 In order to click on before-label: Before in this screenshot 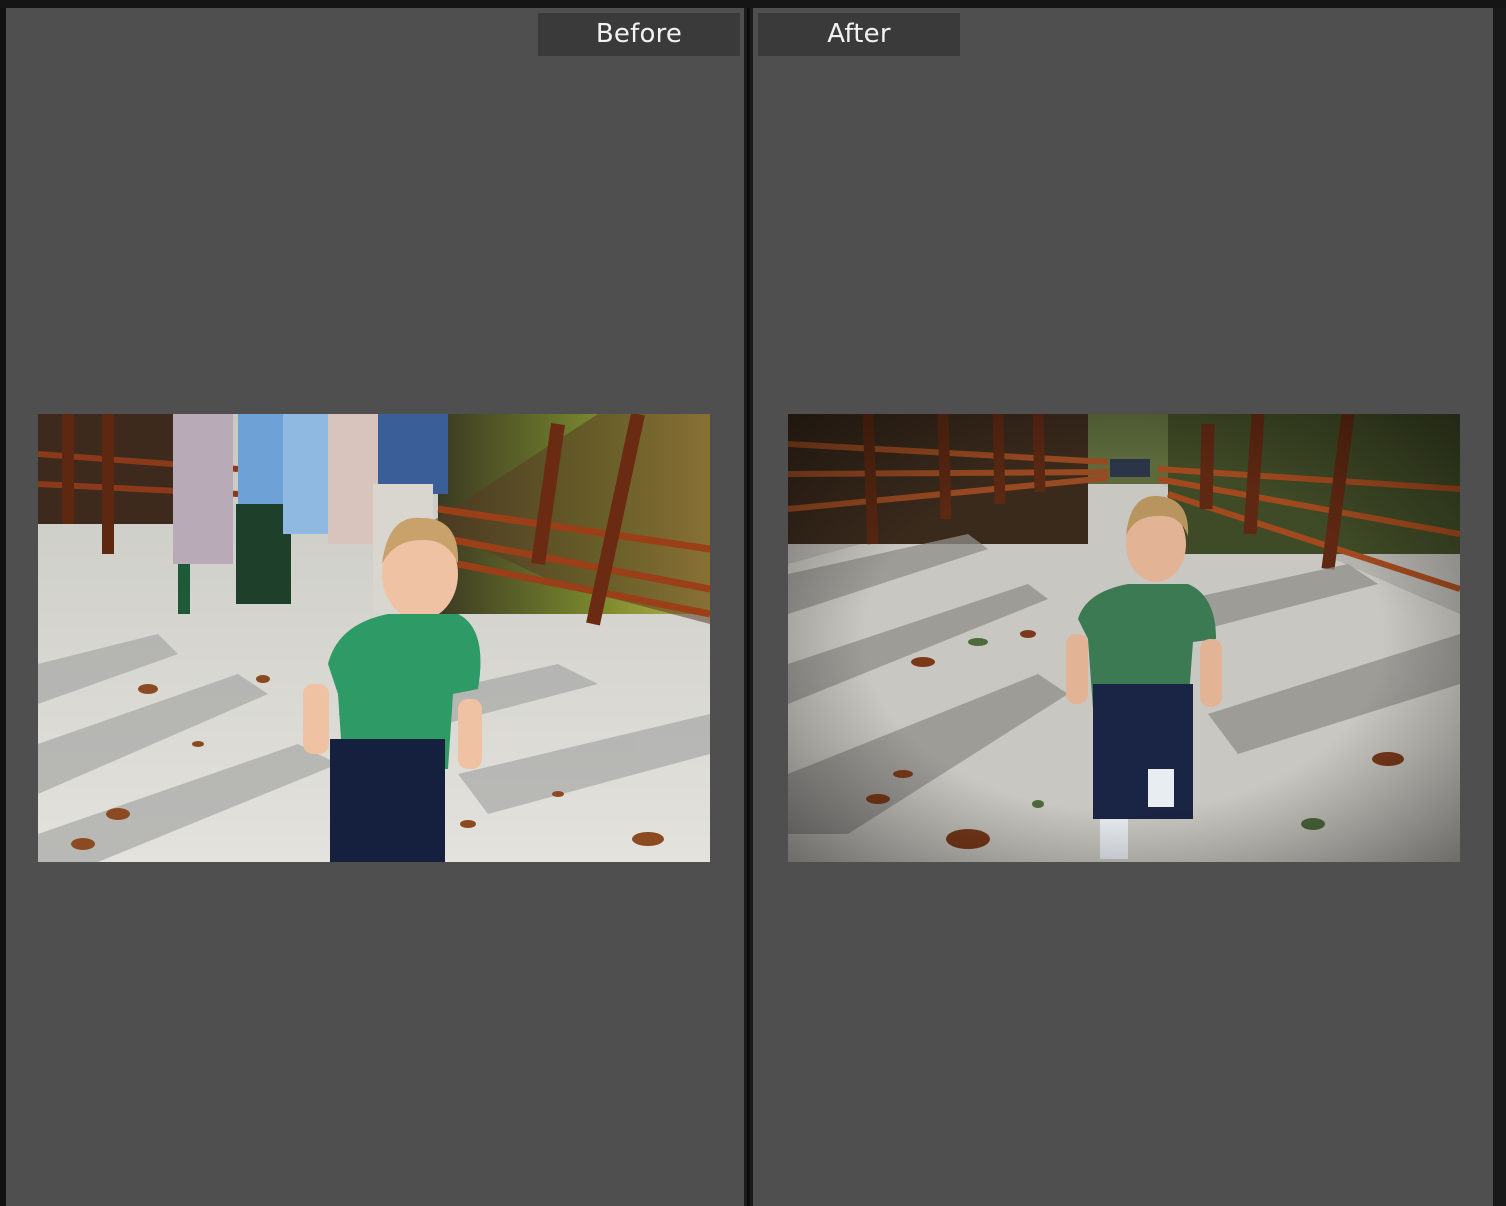, I will do `click(639, 34)`.